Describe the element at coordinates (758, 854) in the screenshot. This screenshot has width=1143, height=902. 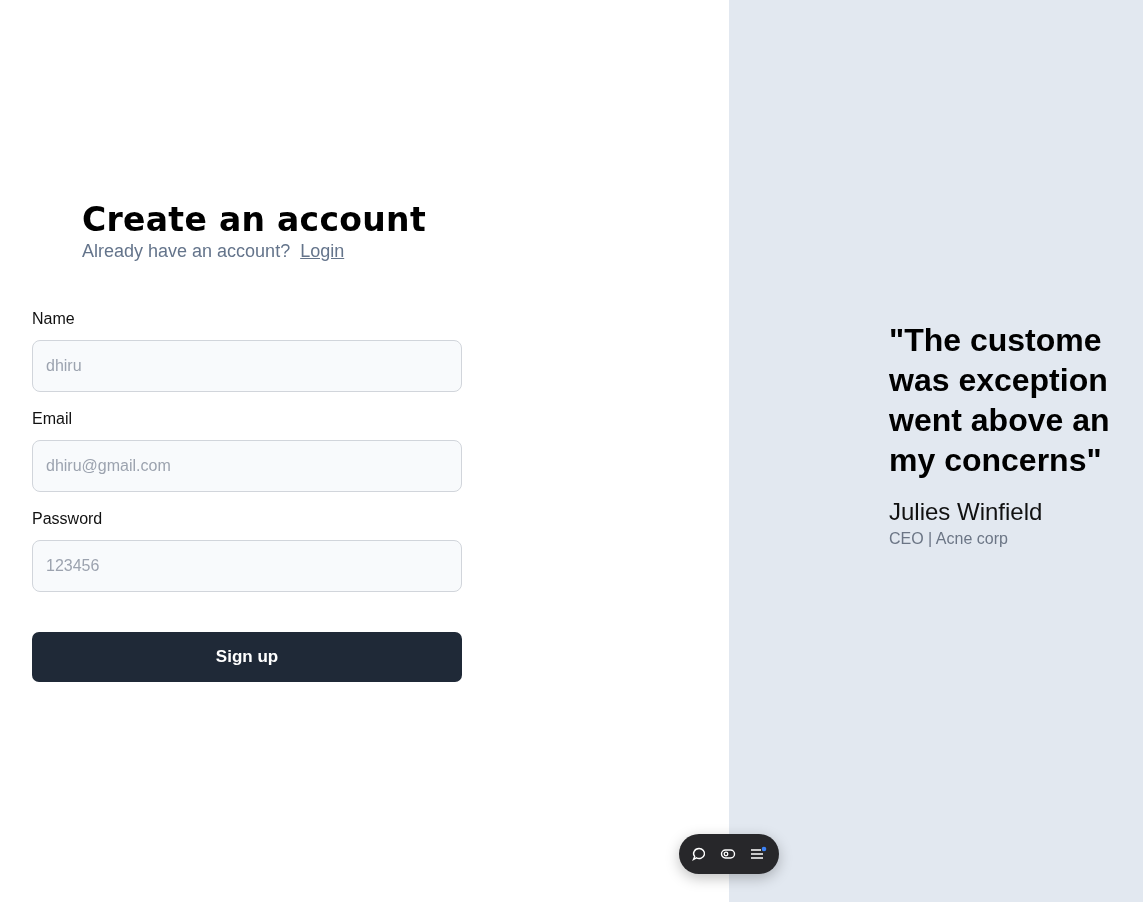
I see `menu-icon` at that location.